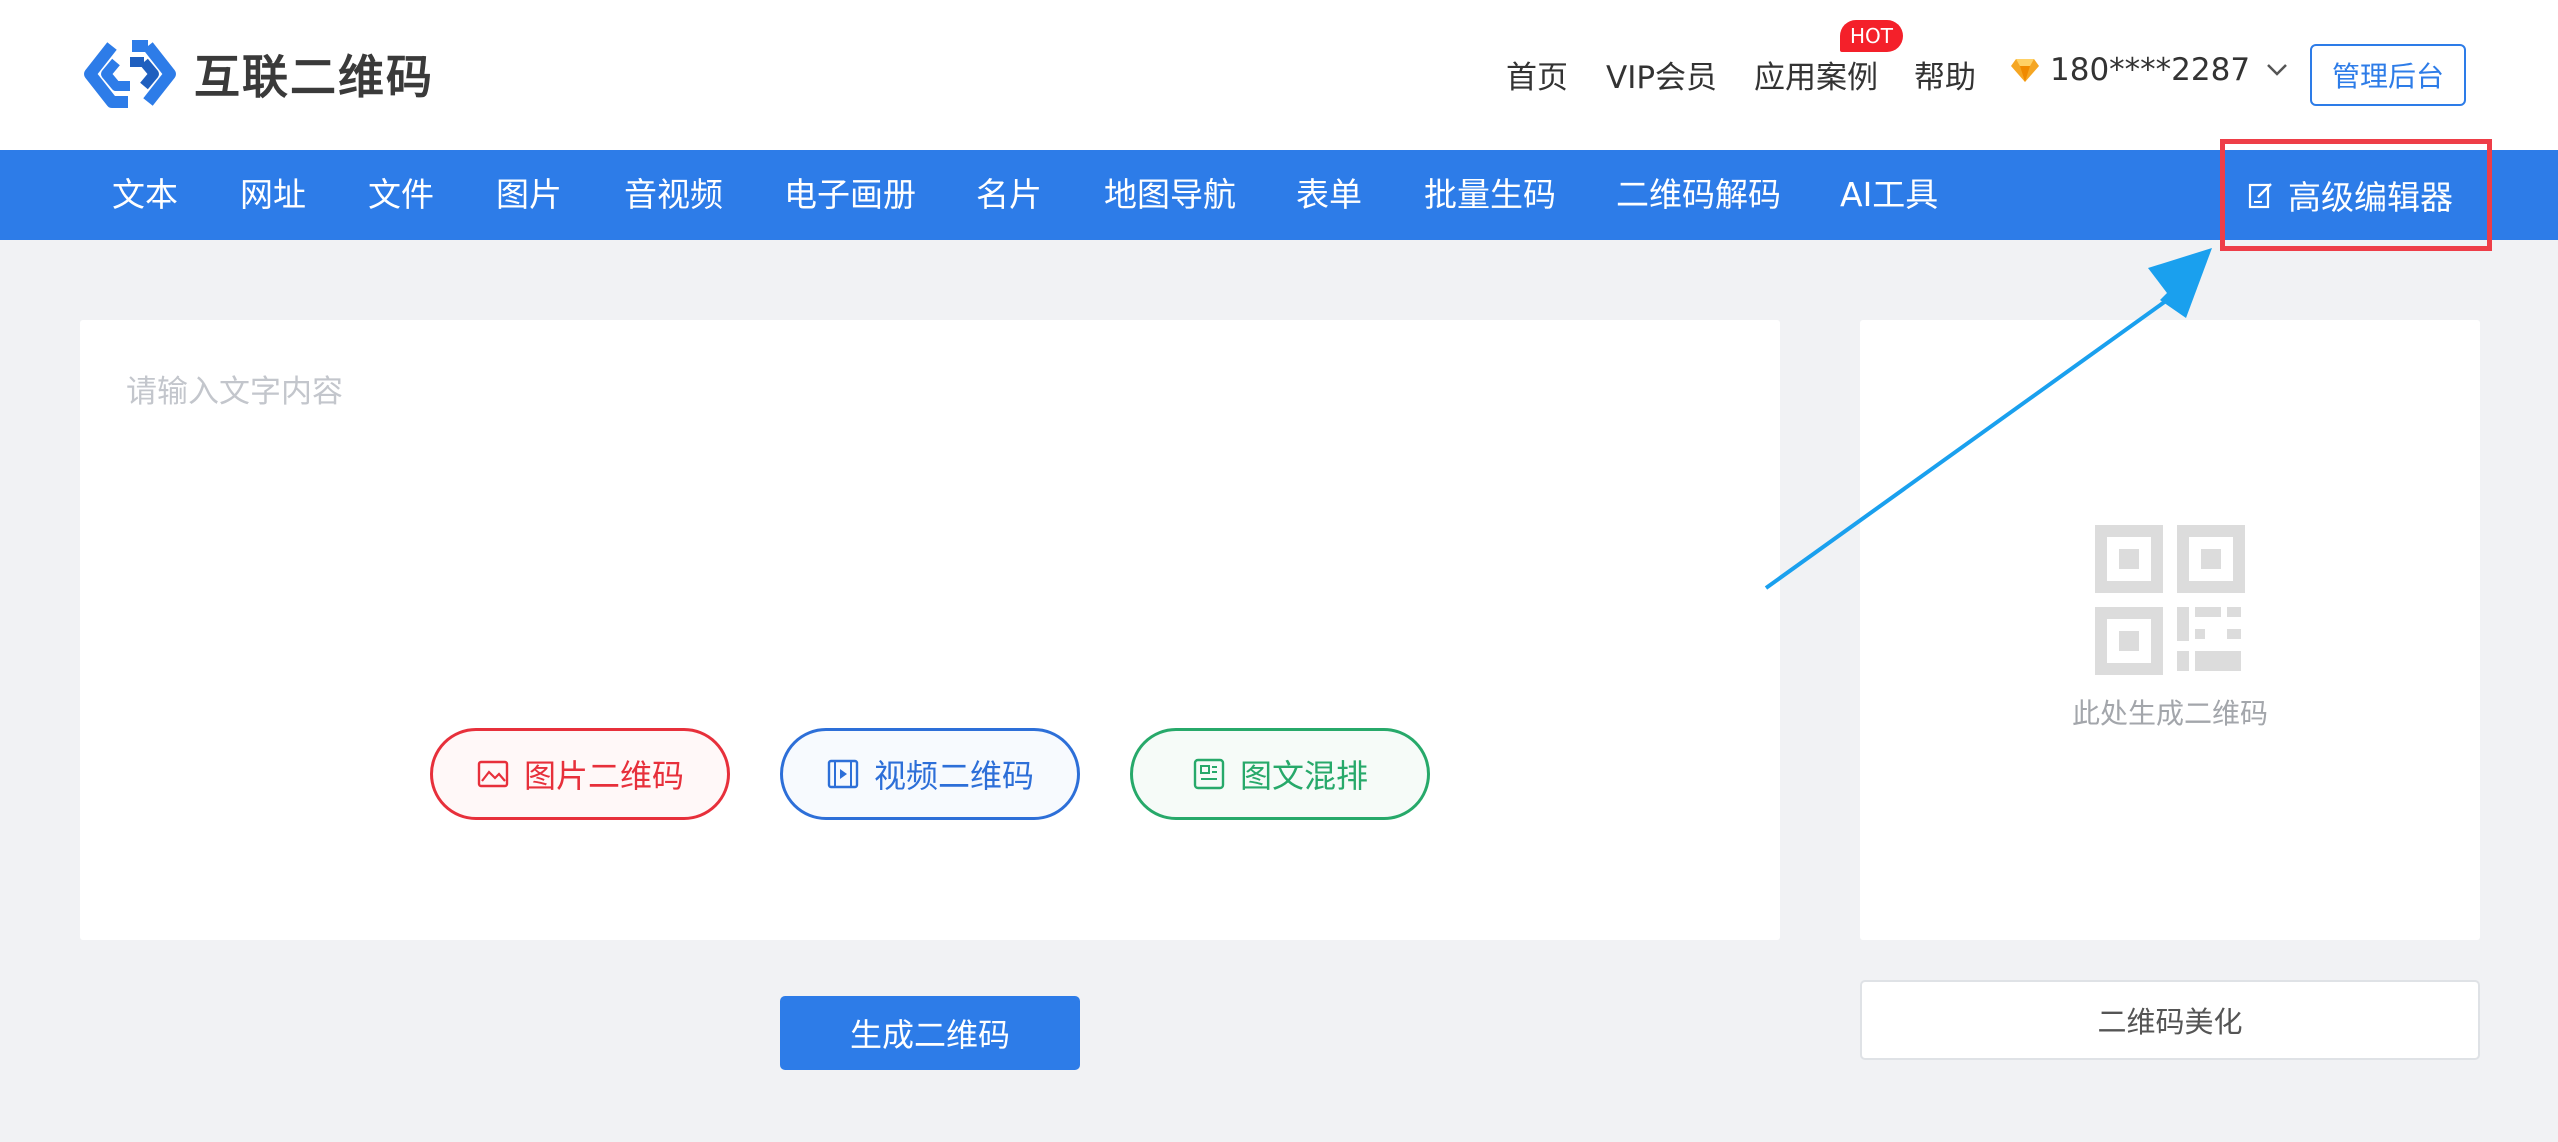 The image size is (2558, 1142). What do you see at coordinates (2388, 75) in the screenshot?
I see `admin-button: 管理后台` at bounding box center [2388, 75].